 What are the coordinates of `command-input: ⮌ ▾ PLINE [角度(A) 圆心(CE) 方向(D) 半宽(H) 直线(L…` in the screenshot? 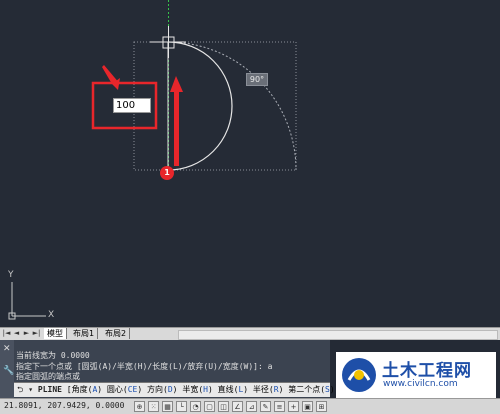 It's located at (174, 389).